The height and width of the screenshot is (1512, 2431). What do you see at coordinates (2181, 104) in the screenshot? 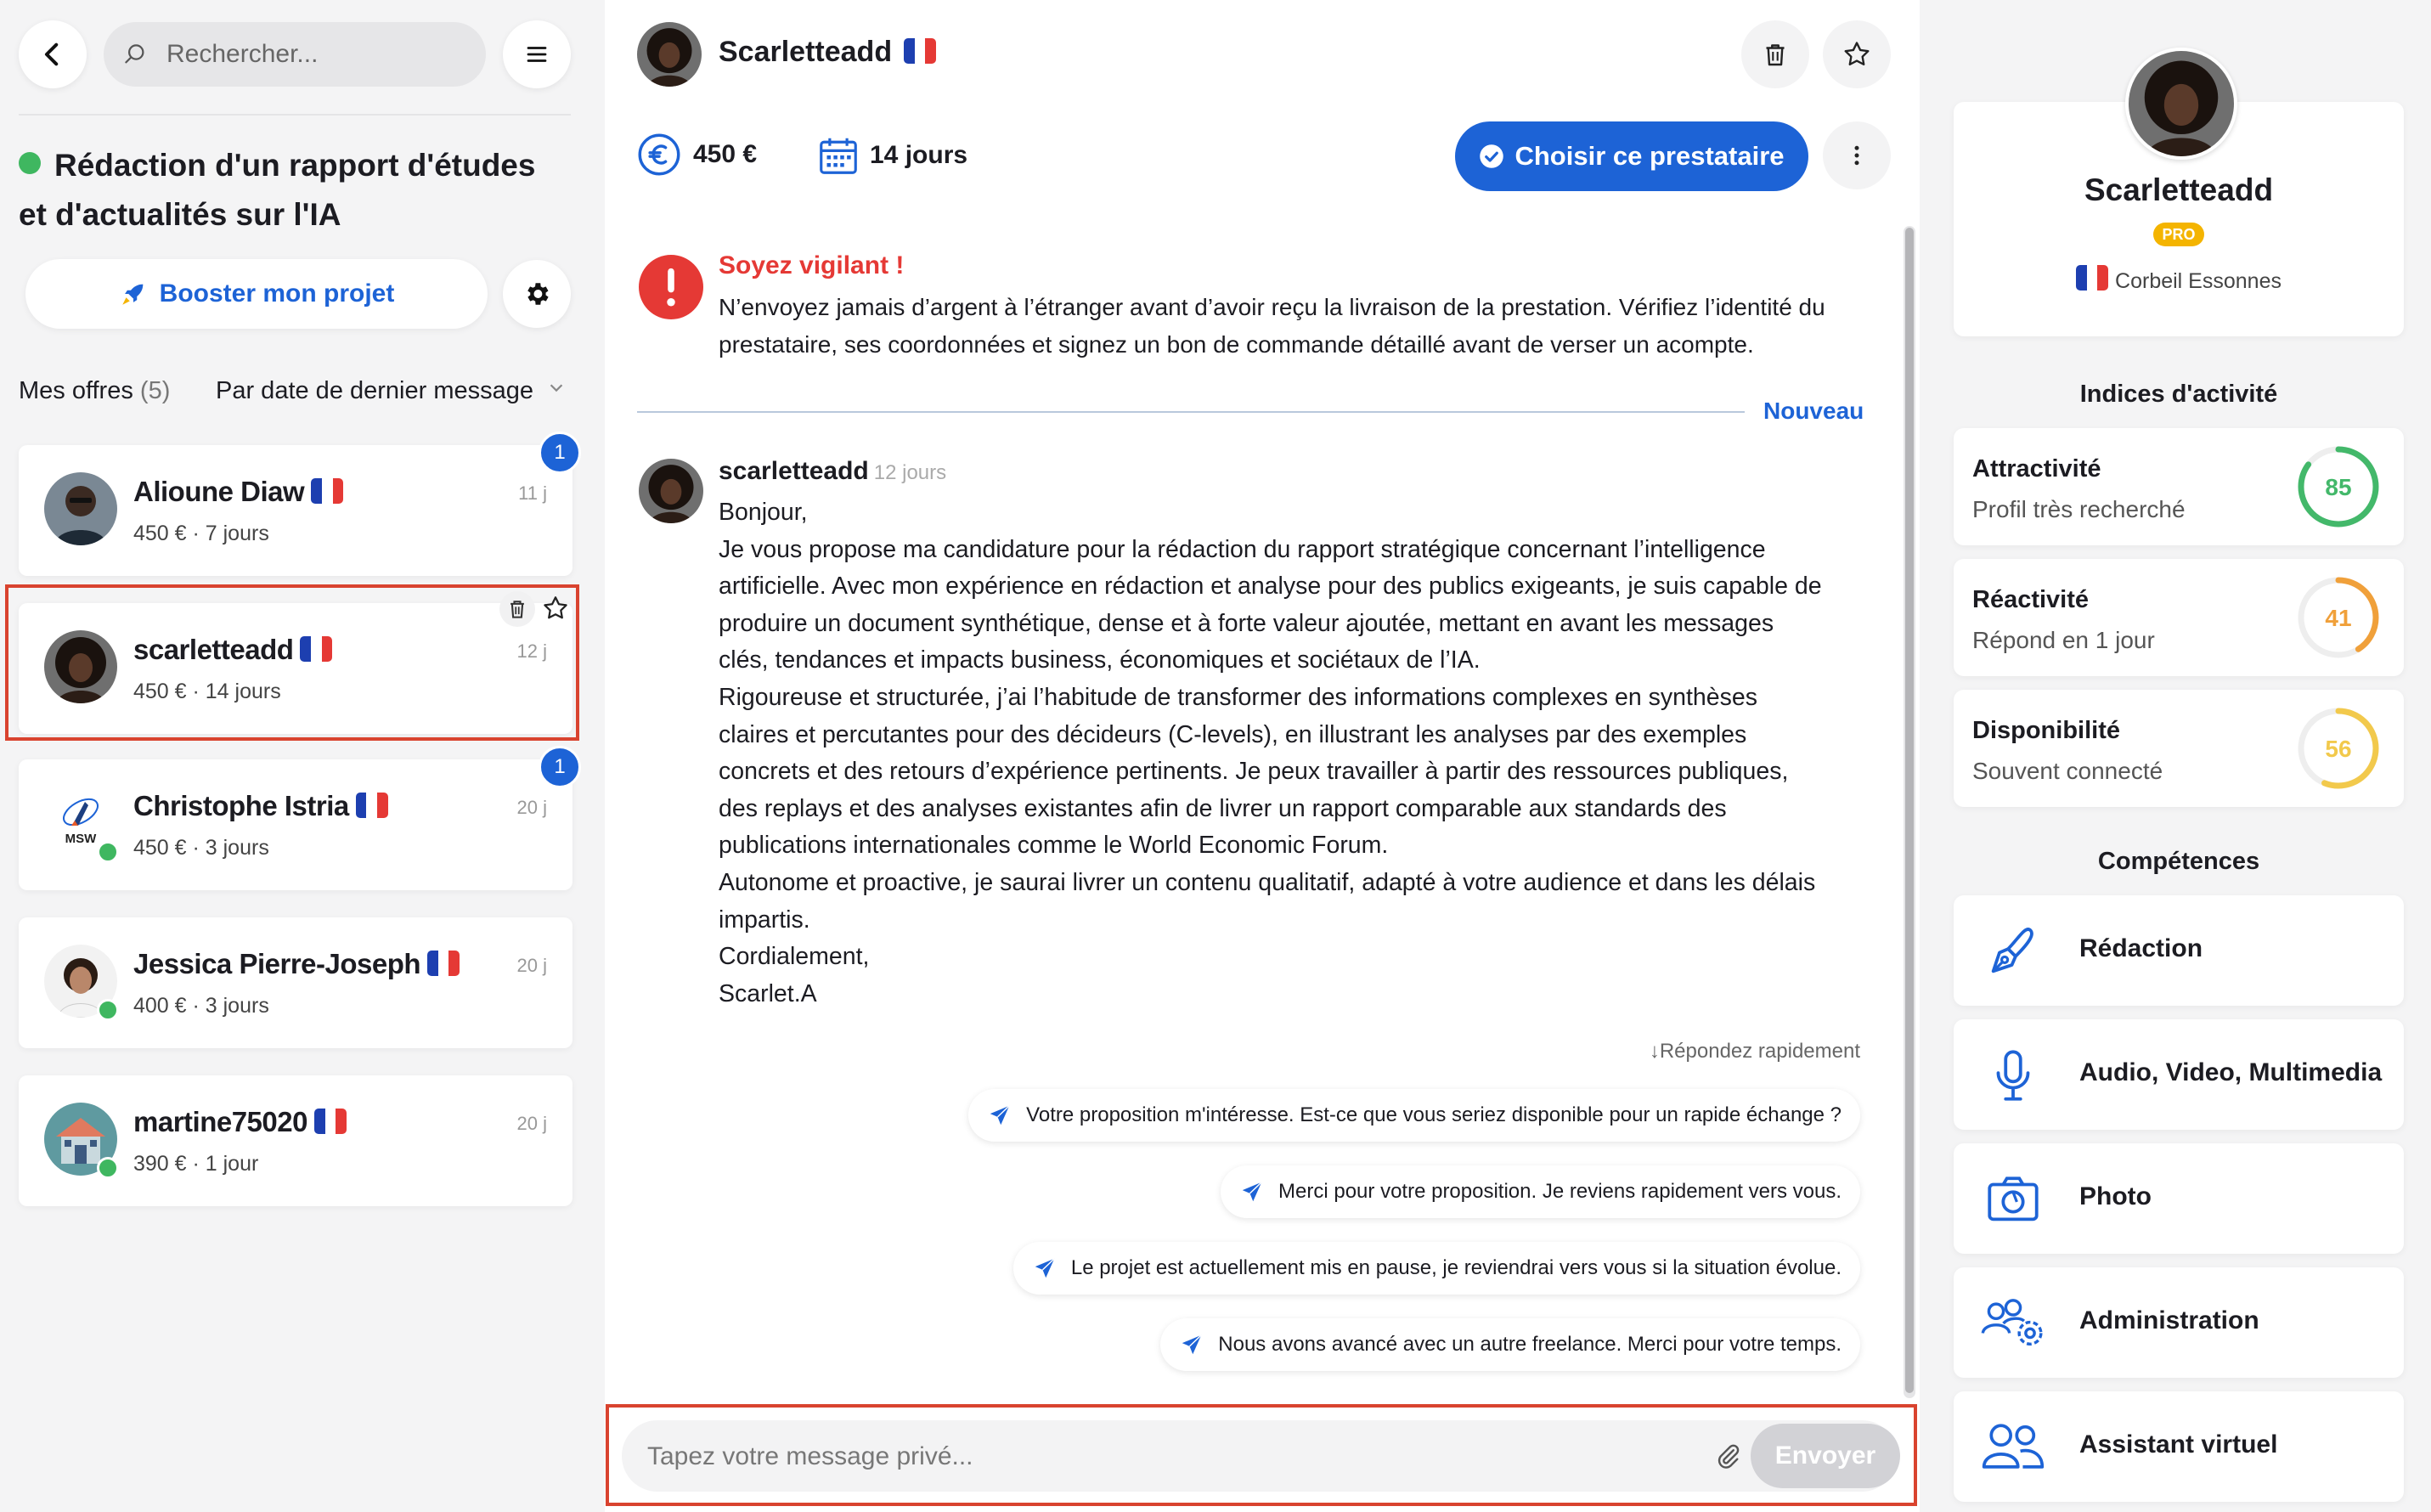
I see `profile-avatar` at bounding box center [2181, 104].